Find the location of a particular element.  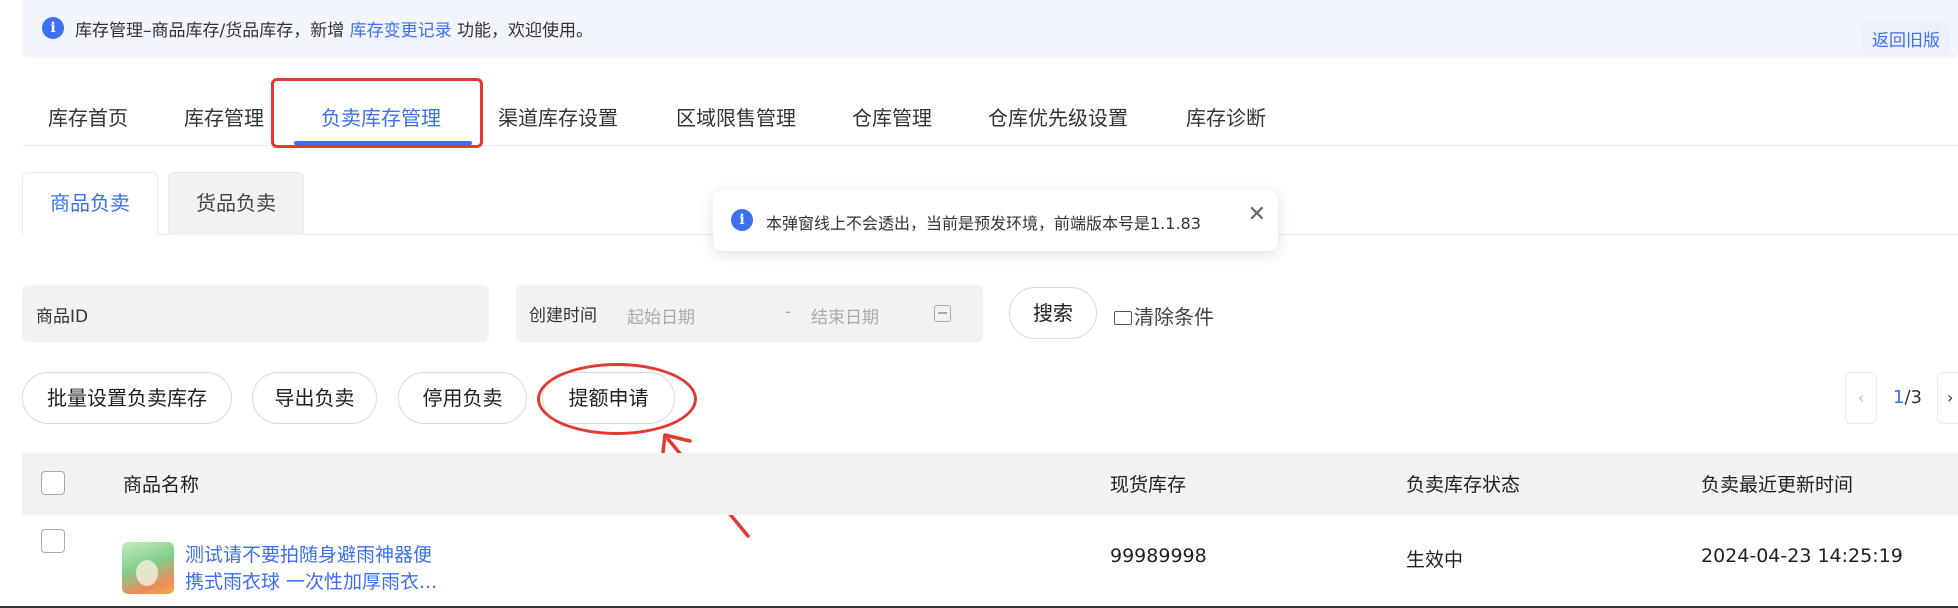

header-product-name: 商品名称 is located at coordinates (161, 485).